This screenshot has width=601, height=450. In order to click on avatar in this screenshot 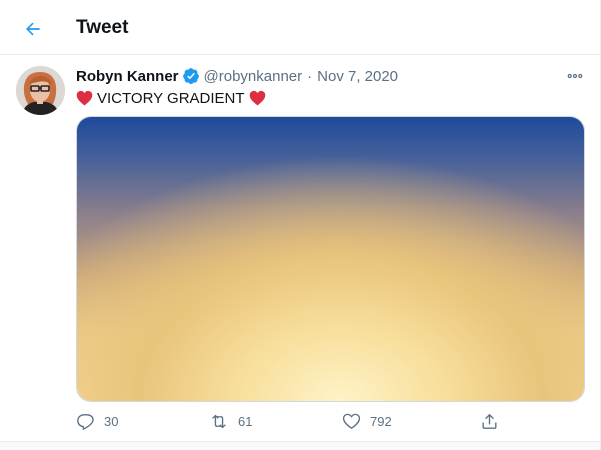, I will do `click(40, 90)`.